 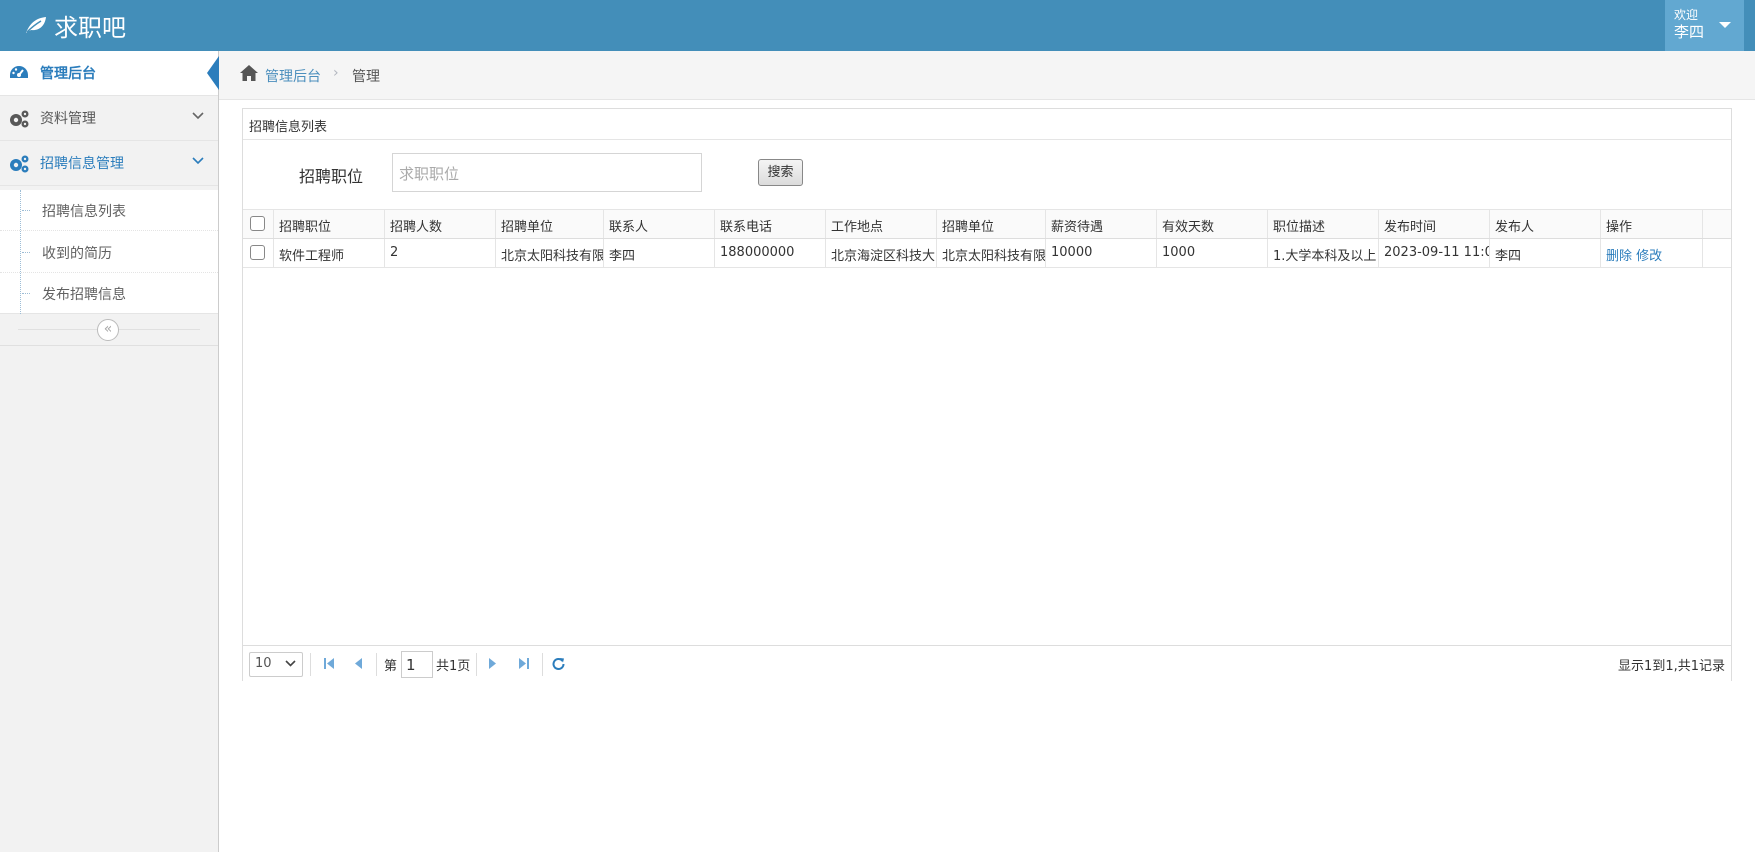 I want to click on sidebar-item-label: 管理后台, so click(x=68, y=74).